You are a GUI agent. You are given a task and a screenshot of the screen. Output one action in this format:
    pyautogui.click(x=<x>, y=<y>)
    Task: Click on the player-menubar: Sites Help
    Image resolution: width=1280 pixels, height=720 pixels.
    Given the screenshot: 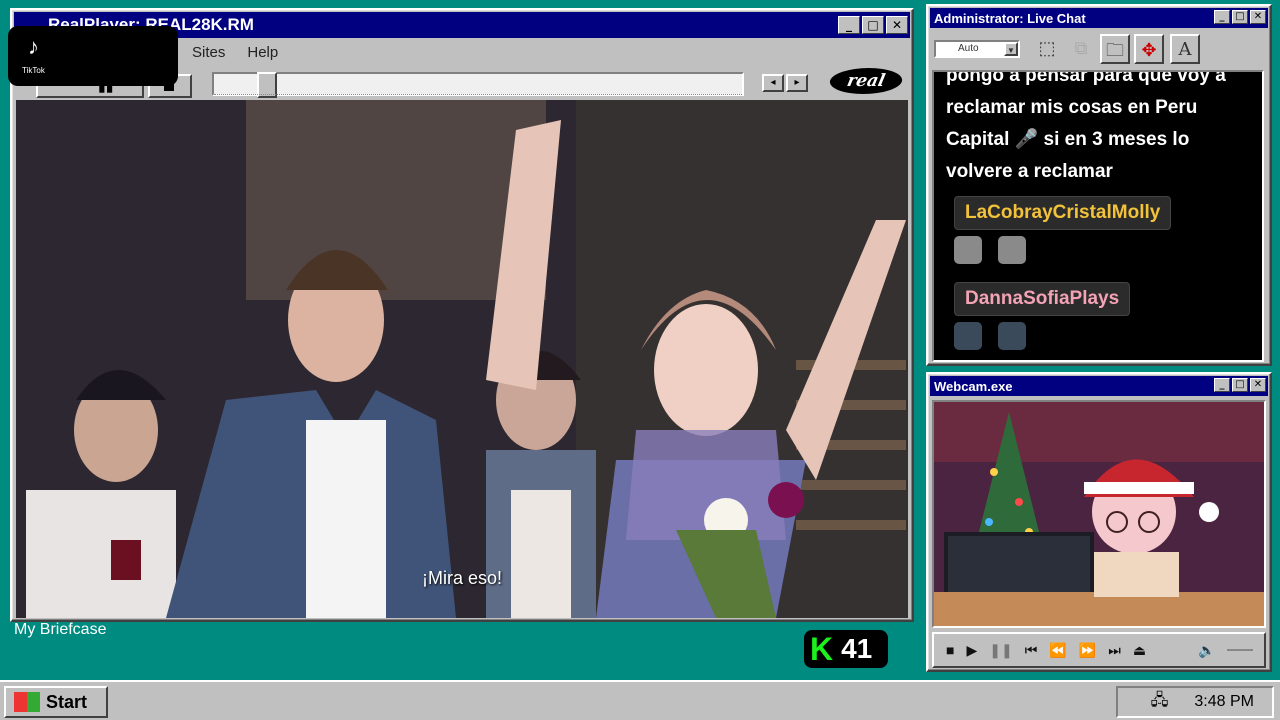 What is the action you would take?
    pyautogui.click(x=235, y=52)
    